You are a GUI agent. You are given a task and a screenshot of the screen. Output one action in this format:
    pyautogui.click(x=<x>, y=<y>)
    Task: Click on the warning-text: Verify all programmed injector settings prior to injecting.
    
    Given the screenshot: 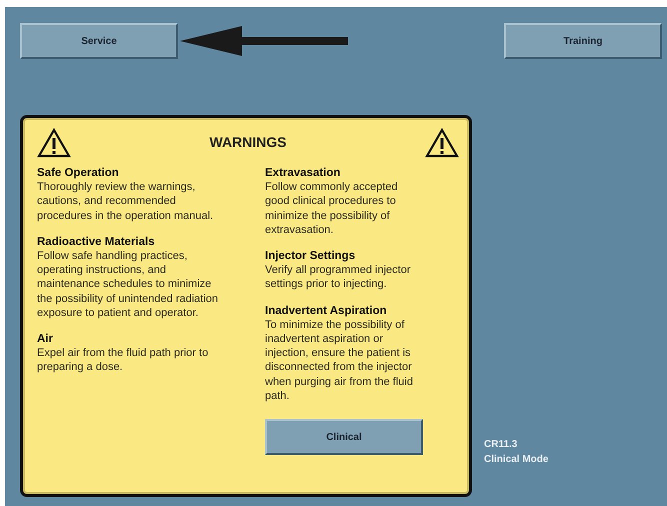 What is the action you would take?
    pyautogui.click(x=338, y=277)
    